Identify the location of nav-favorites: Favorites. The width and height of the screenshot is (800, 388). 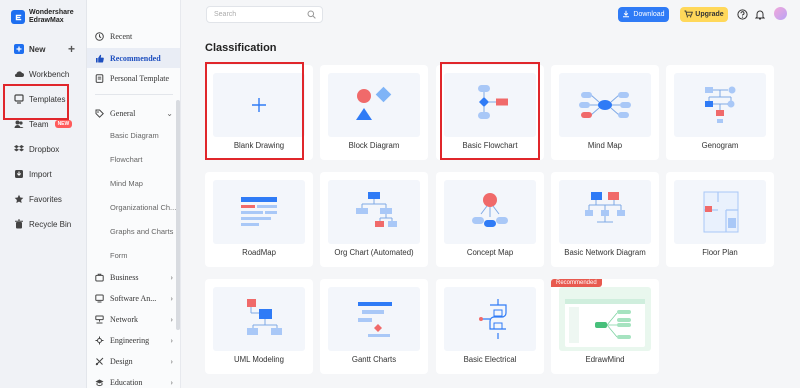
(43, 199).